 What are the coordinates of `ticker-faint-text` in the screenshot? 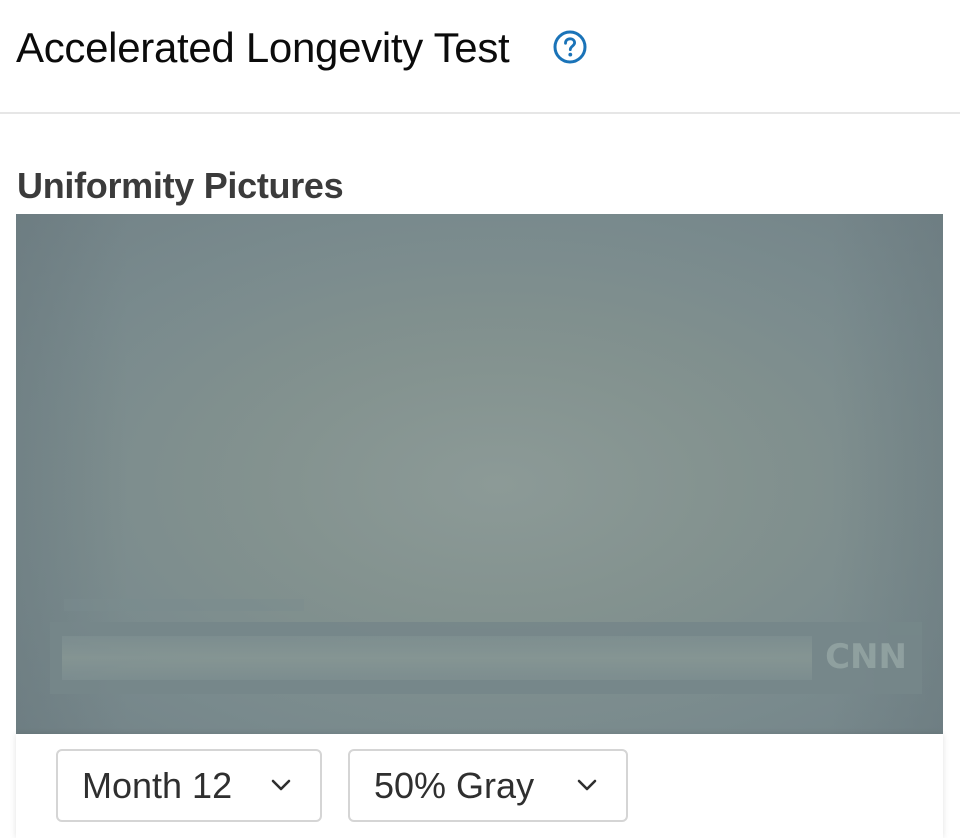 It's located at (184, 605).